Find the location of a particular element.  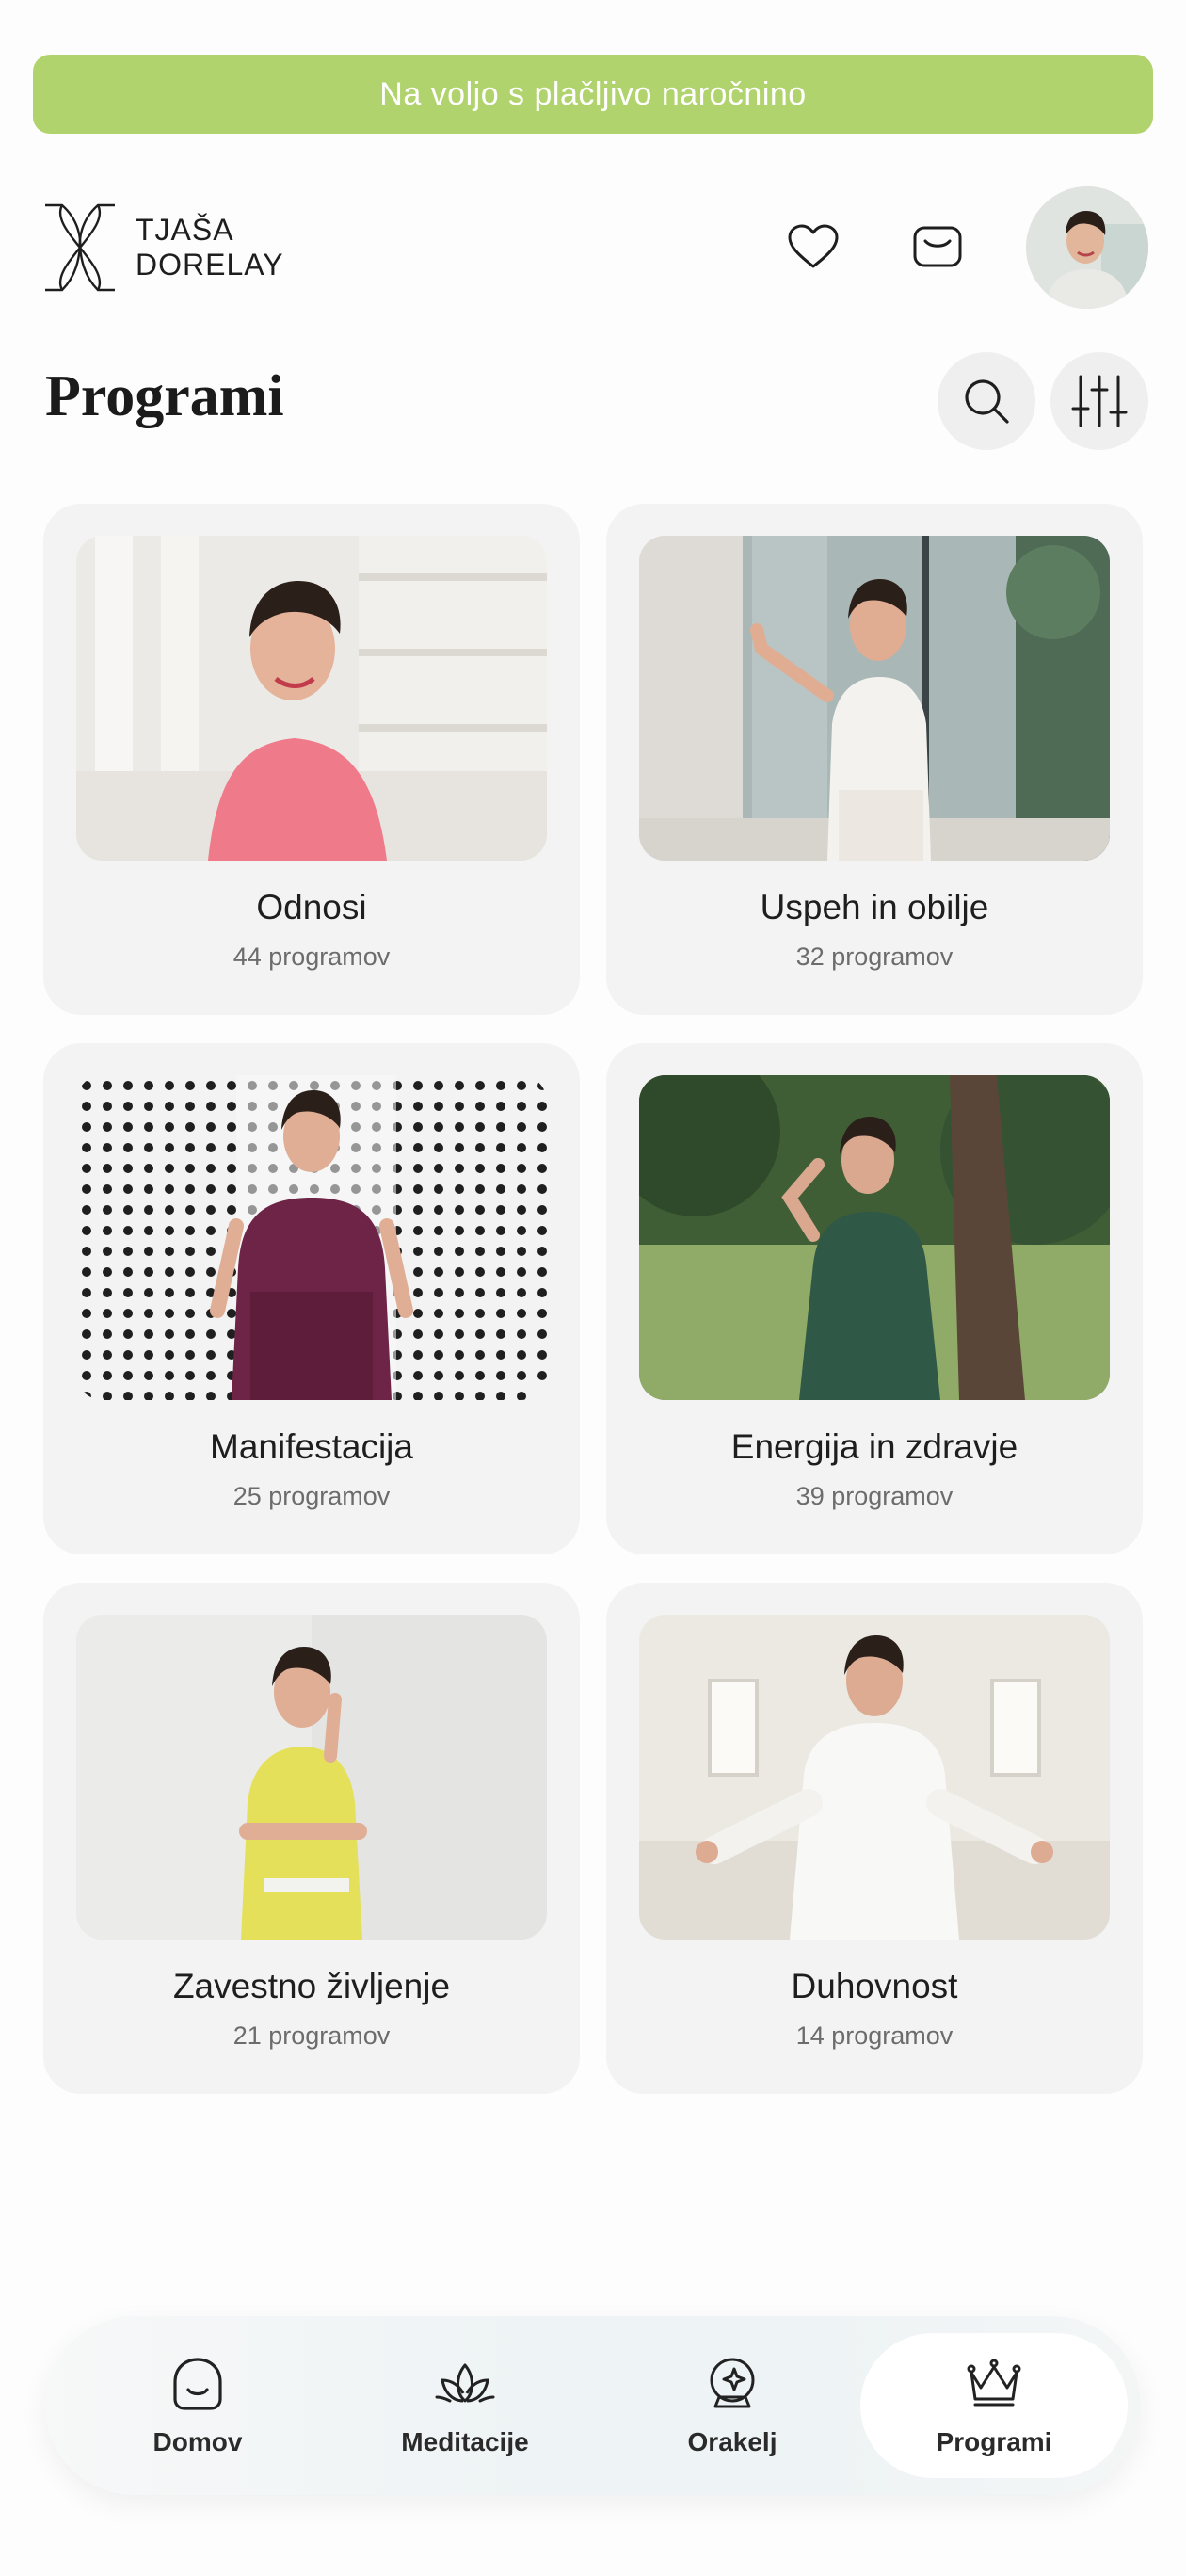

favorites-button is located at coordinates (813, 246).